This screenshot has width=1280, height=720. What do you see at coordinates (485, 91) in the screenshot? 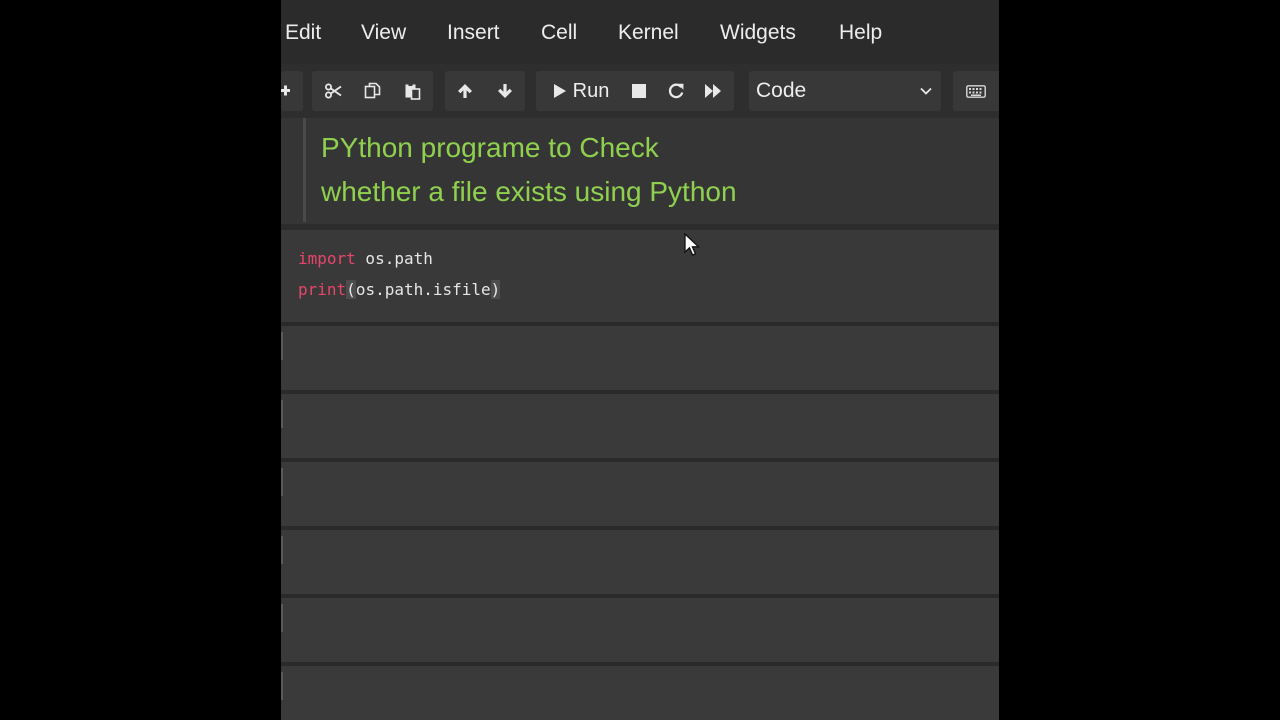
I see `toolbar-group-move` at bounding box center [485, 91].